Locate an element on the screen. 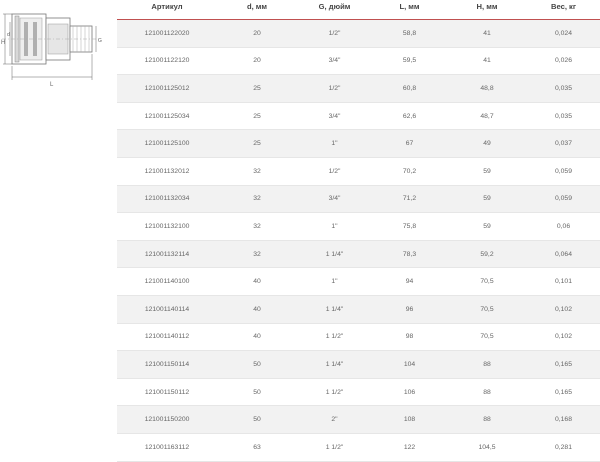 This screenshot has height=462, width=600. cell-article: 121001140100 is located at coordinates (167, 281).